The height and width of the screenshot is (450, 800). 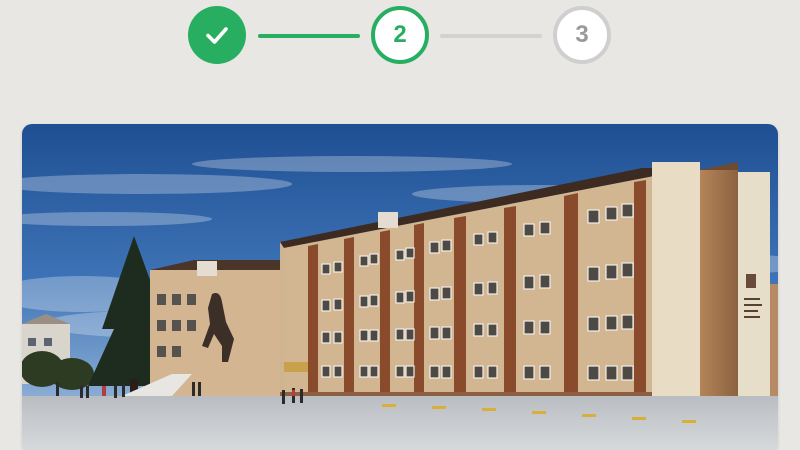 I want to click on step-3-number: 3, so click(x=582, y=34).